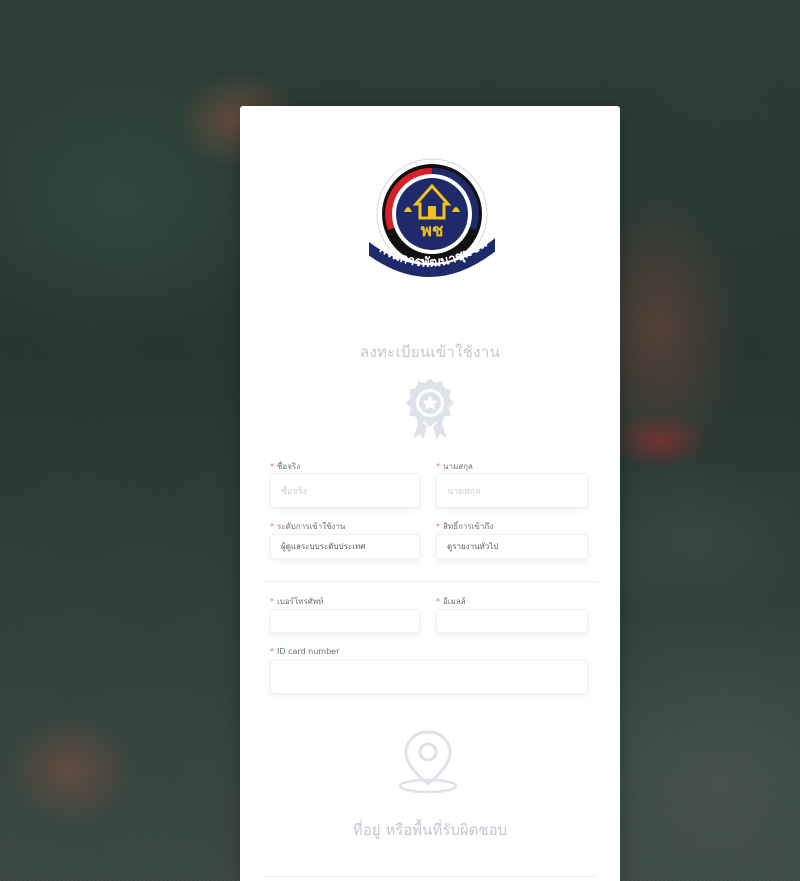 The width and height of the screenshot is (800, 881). Describe the element at coordinates (454, 466) in the screenshot. I see `last-name-label: * นามสกุล` at that location.